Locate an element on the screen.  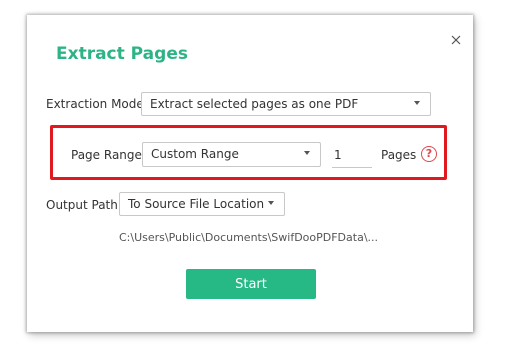
output-path-select: To Source File Location is located at coordinates (202, 204).